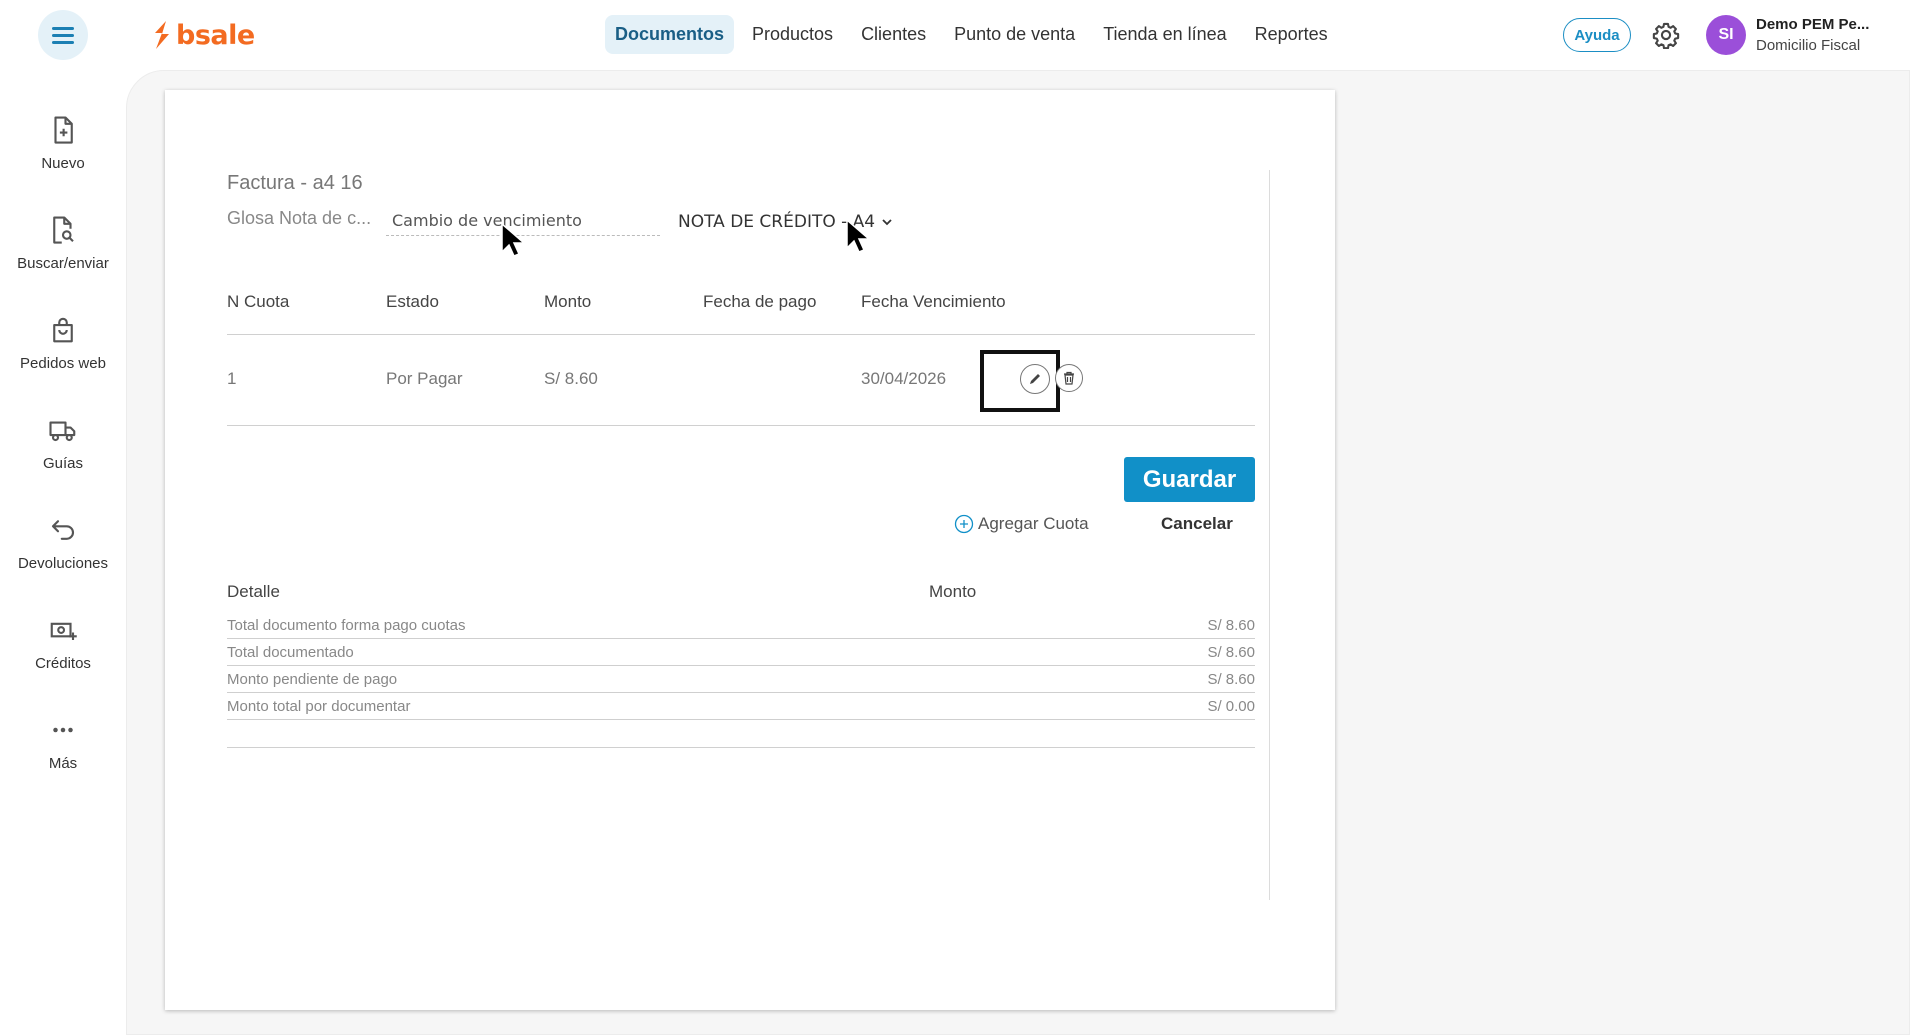  What do you see at coordinates (253, 591) in the screenshot?
I see `detail-header: Detalle` at bounding box center [253, 591].